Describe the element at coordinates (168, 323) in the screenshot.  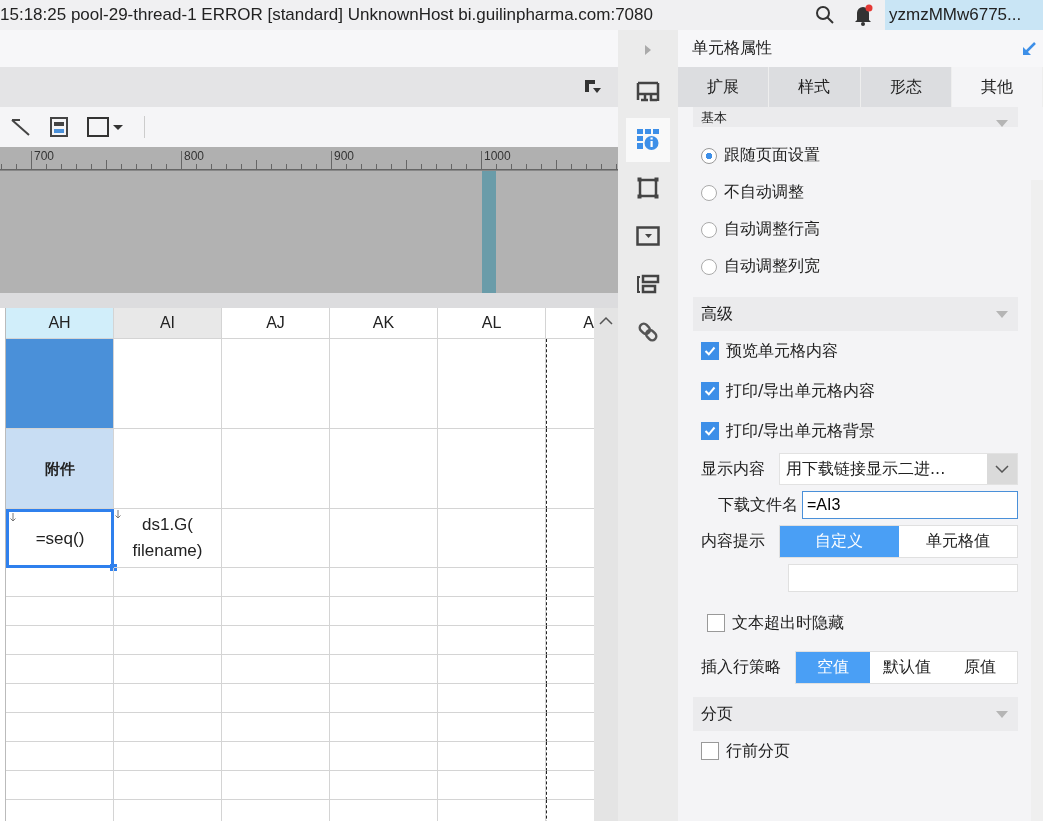
I see `column-header: AI` at that location.